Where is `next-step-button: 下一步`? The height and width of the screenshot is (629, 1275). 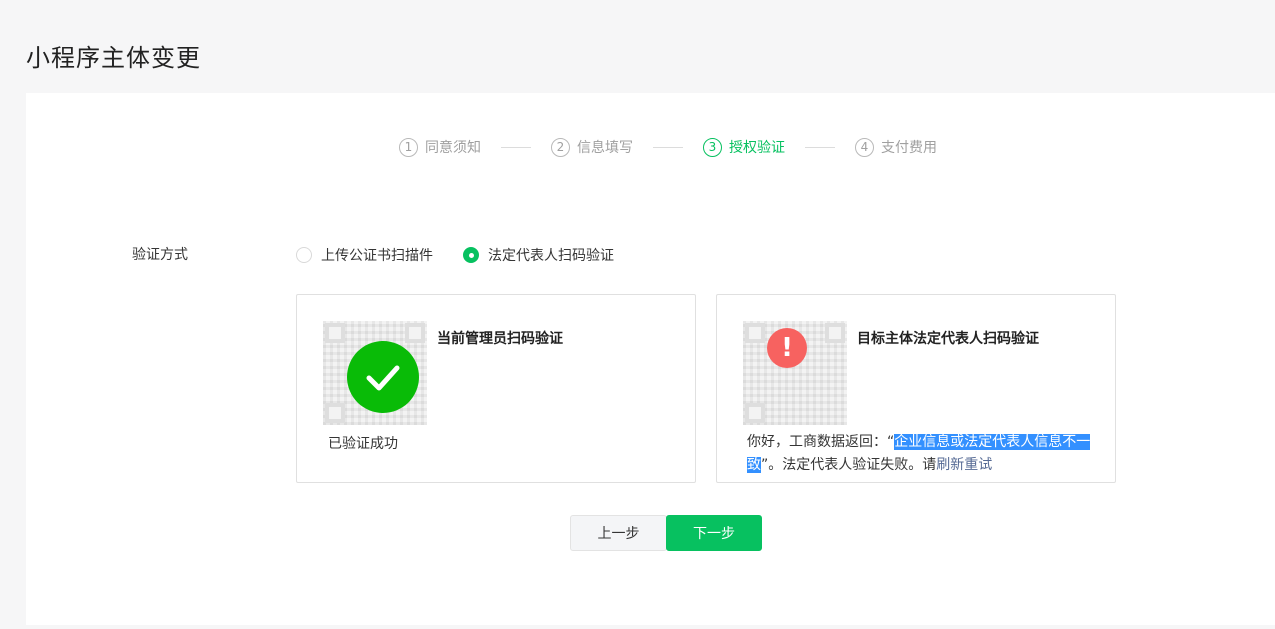
next-step-button: 下一步 is located at coordinates (714, 533).